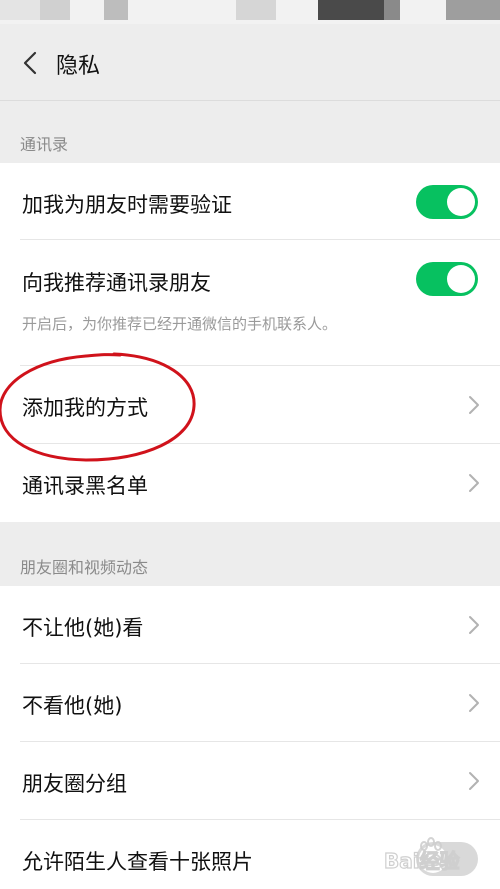  What do you see at coordinates (83, 628) in the screenshot?
I see `setting-label: 不让他(她)看` at bounding box center [83, 628].